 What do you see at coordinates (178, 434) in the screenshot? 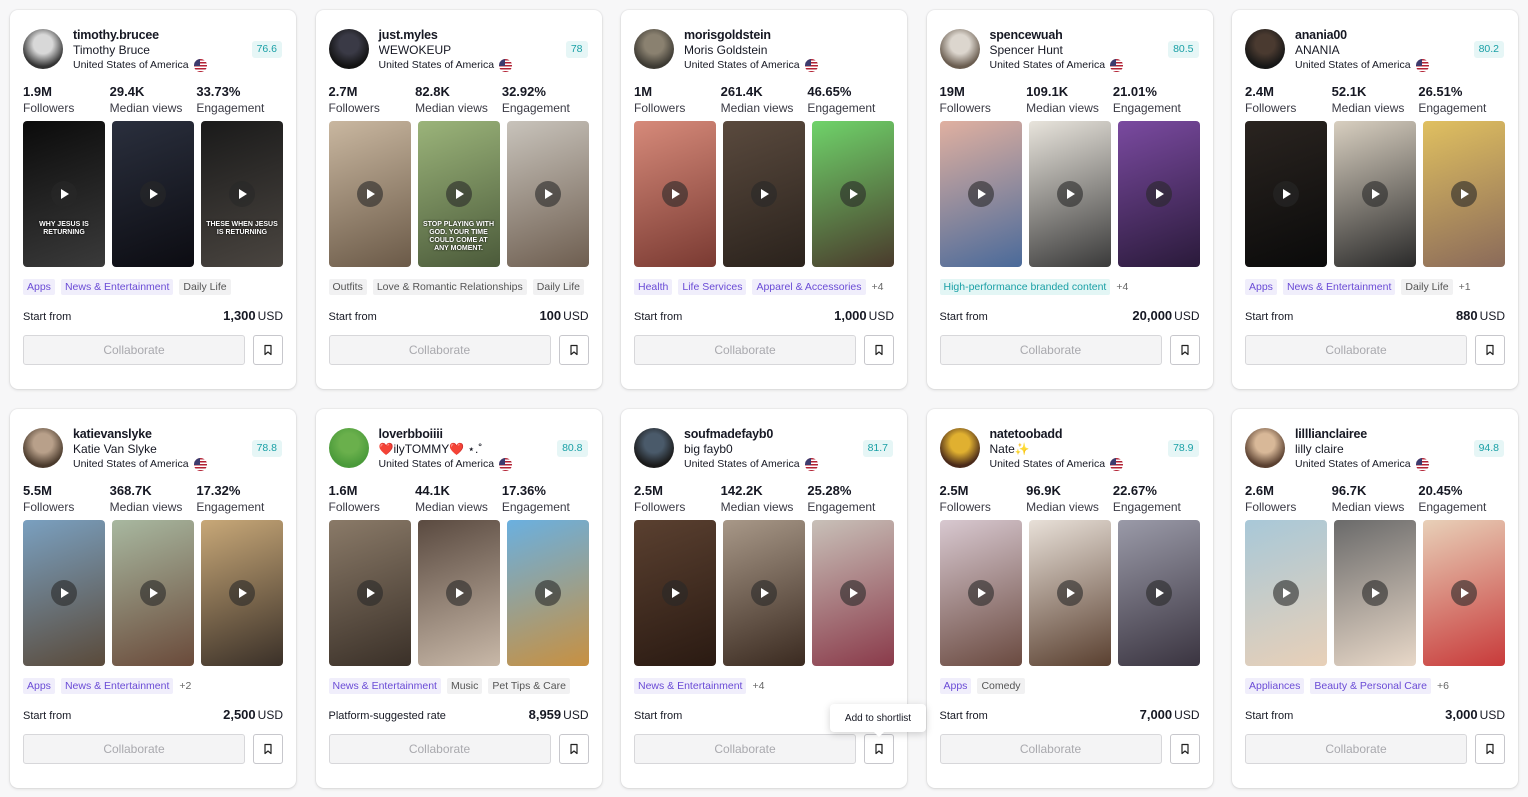
I see `creator-handle: katievanslyke` at bounding box center [178, 434].